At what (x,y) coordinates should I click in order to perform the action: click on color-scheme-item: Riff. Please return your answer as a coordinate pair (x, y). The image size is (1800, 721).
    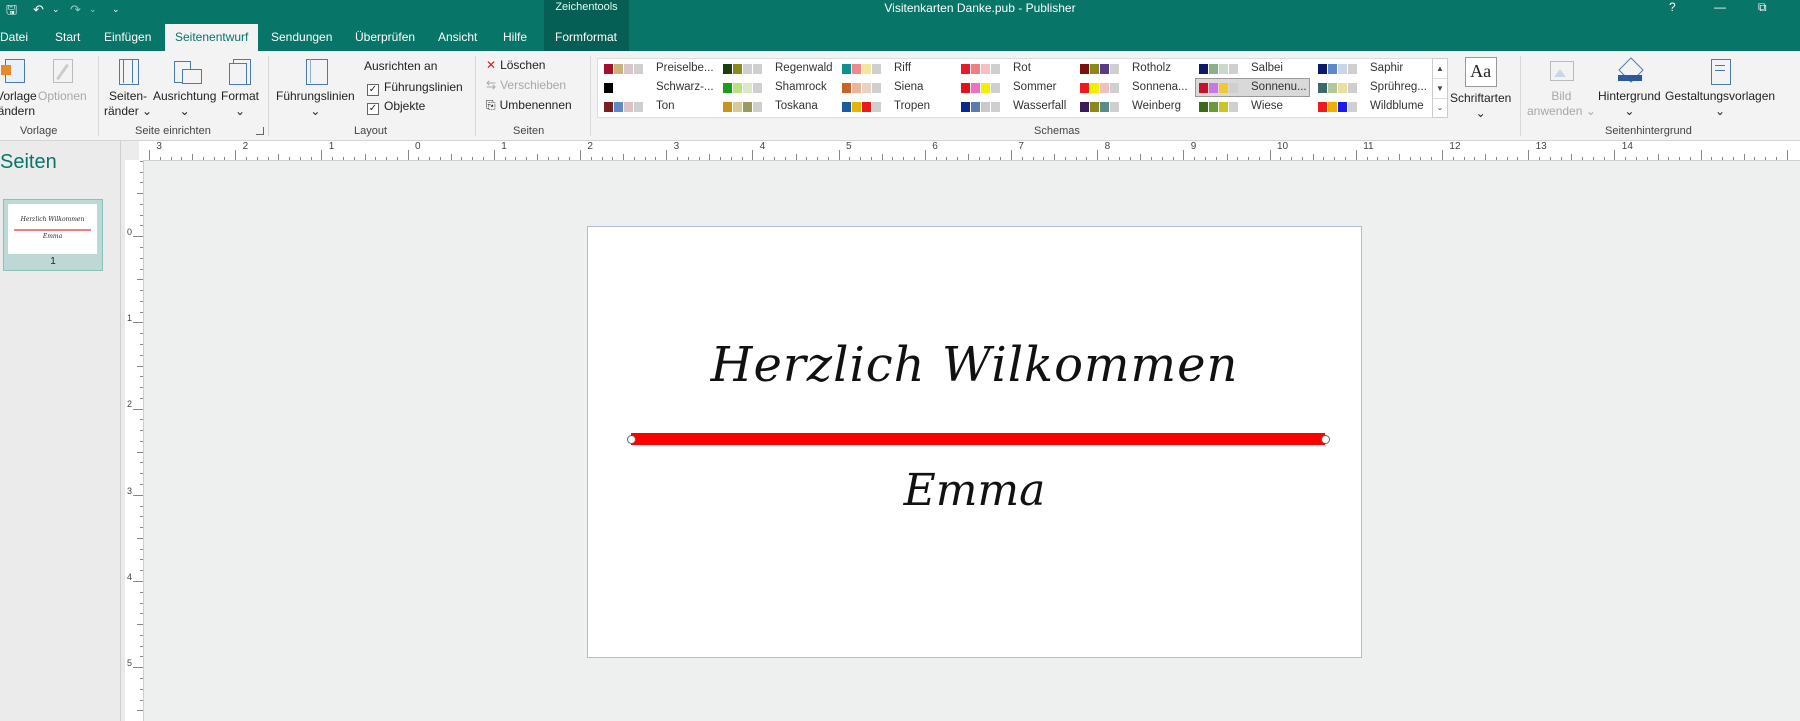
    Looking at the image, I should click on (895, 68).